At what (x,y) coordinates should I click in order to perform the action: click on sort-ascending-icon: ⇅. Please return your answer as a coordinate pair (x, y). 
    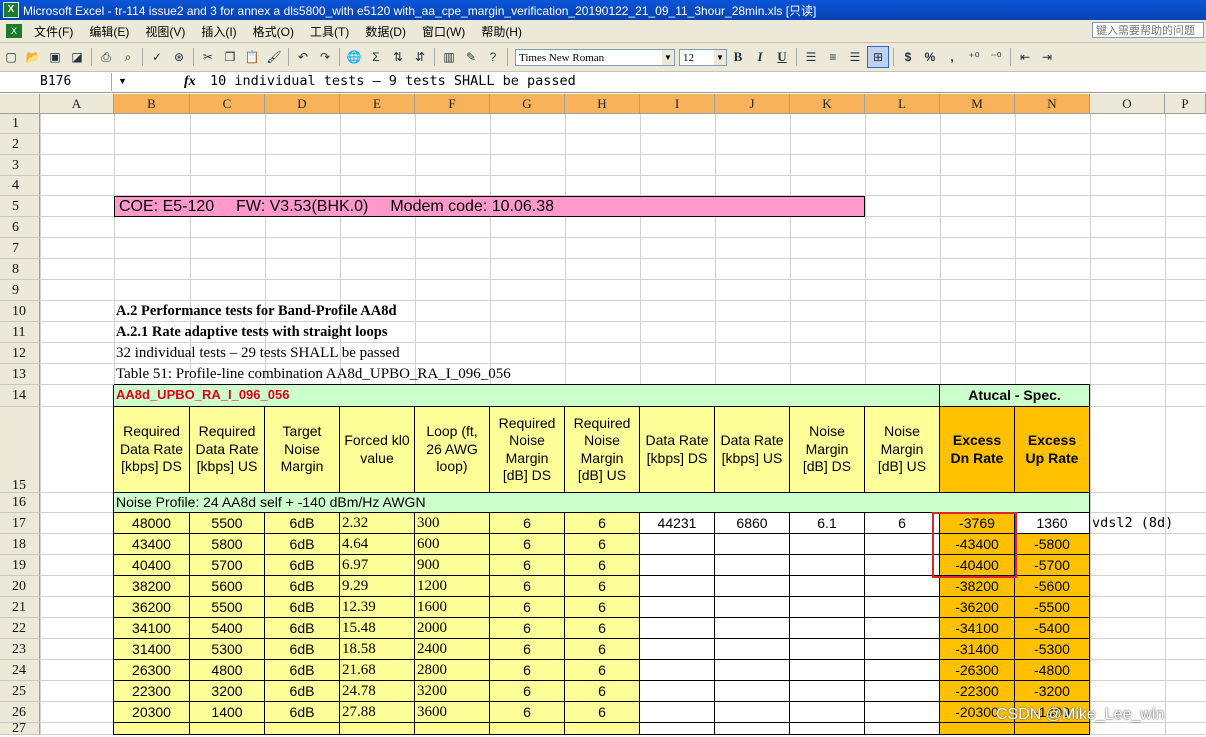
    Looking at the image, I should click on (398, 57).